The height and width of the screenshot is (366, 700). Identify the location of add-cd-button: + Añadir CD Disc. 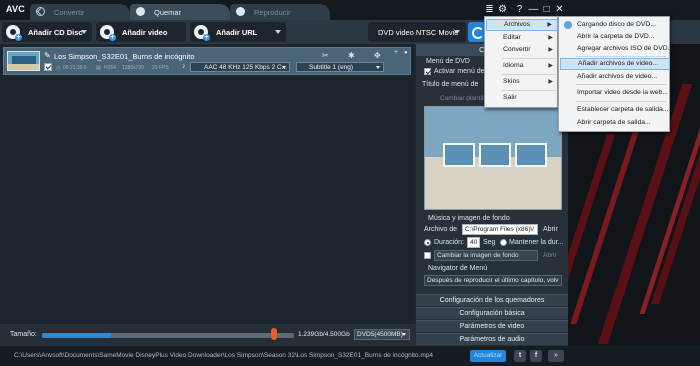
(47, 32).